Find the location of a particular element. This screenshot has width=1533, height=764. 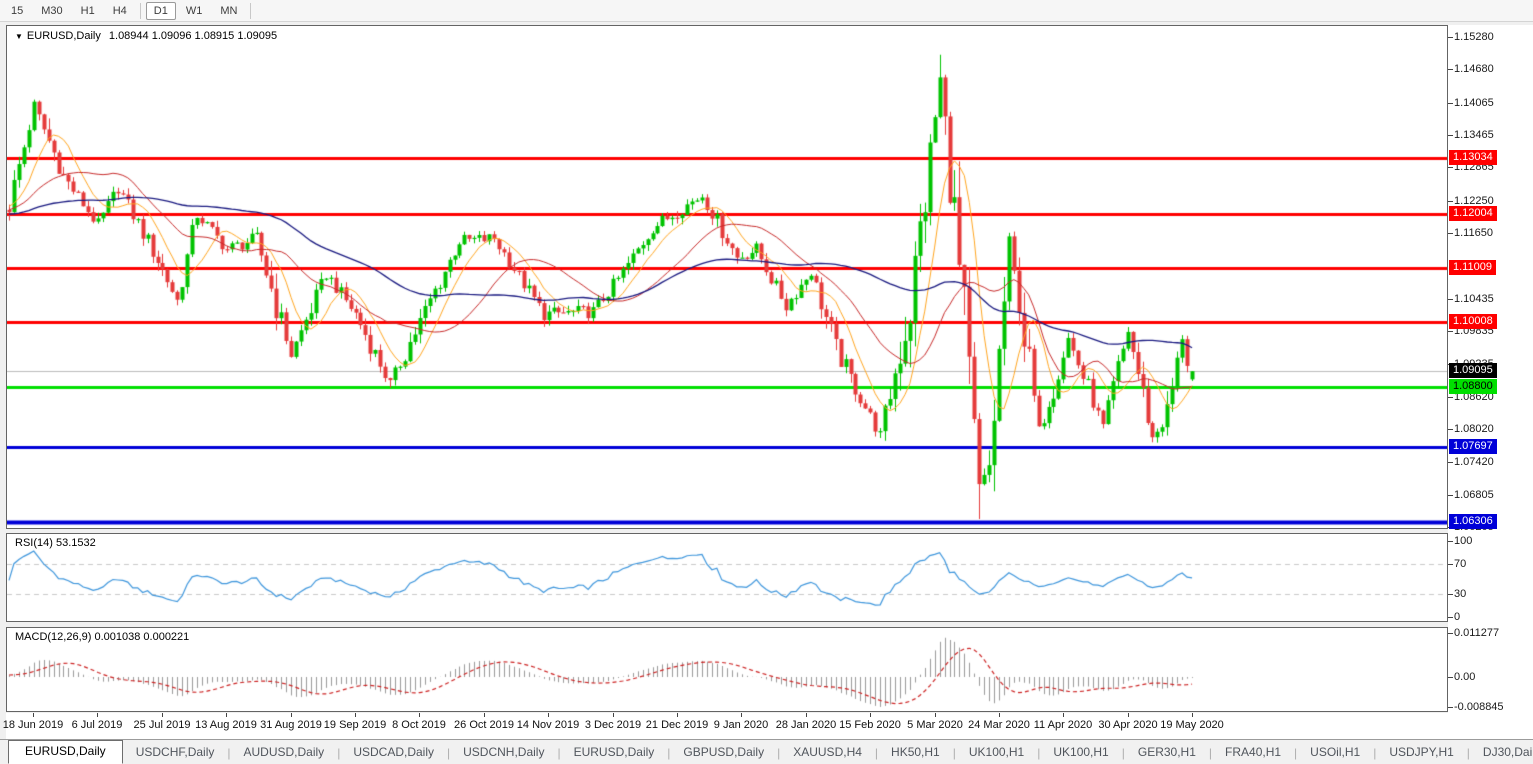

date-axis-label: 24 Mar 2020 is located at coordinates (999, 725).